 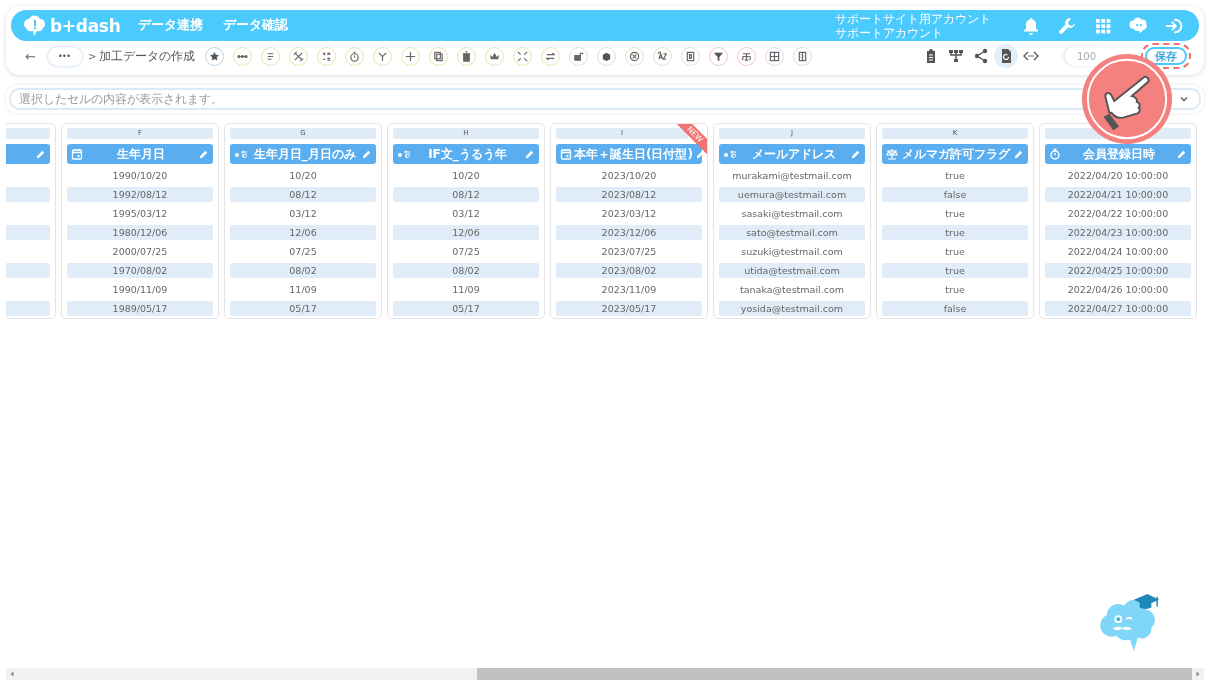 What do you see at coordinates (1118, 289) in the screenshot?
I see `table-cell: 2022/04/26 10:00:00` at bounding box center [1118, 289].